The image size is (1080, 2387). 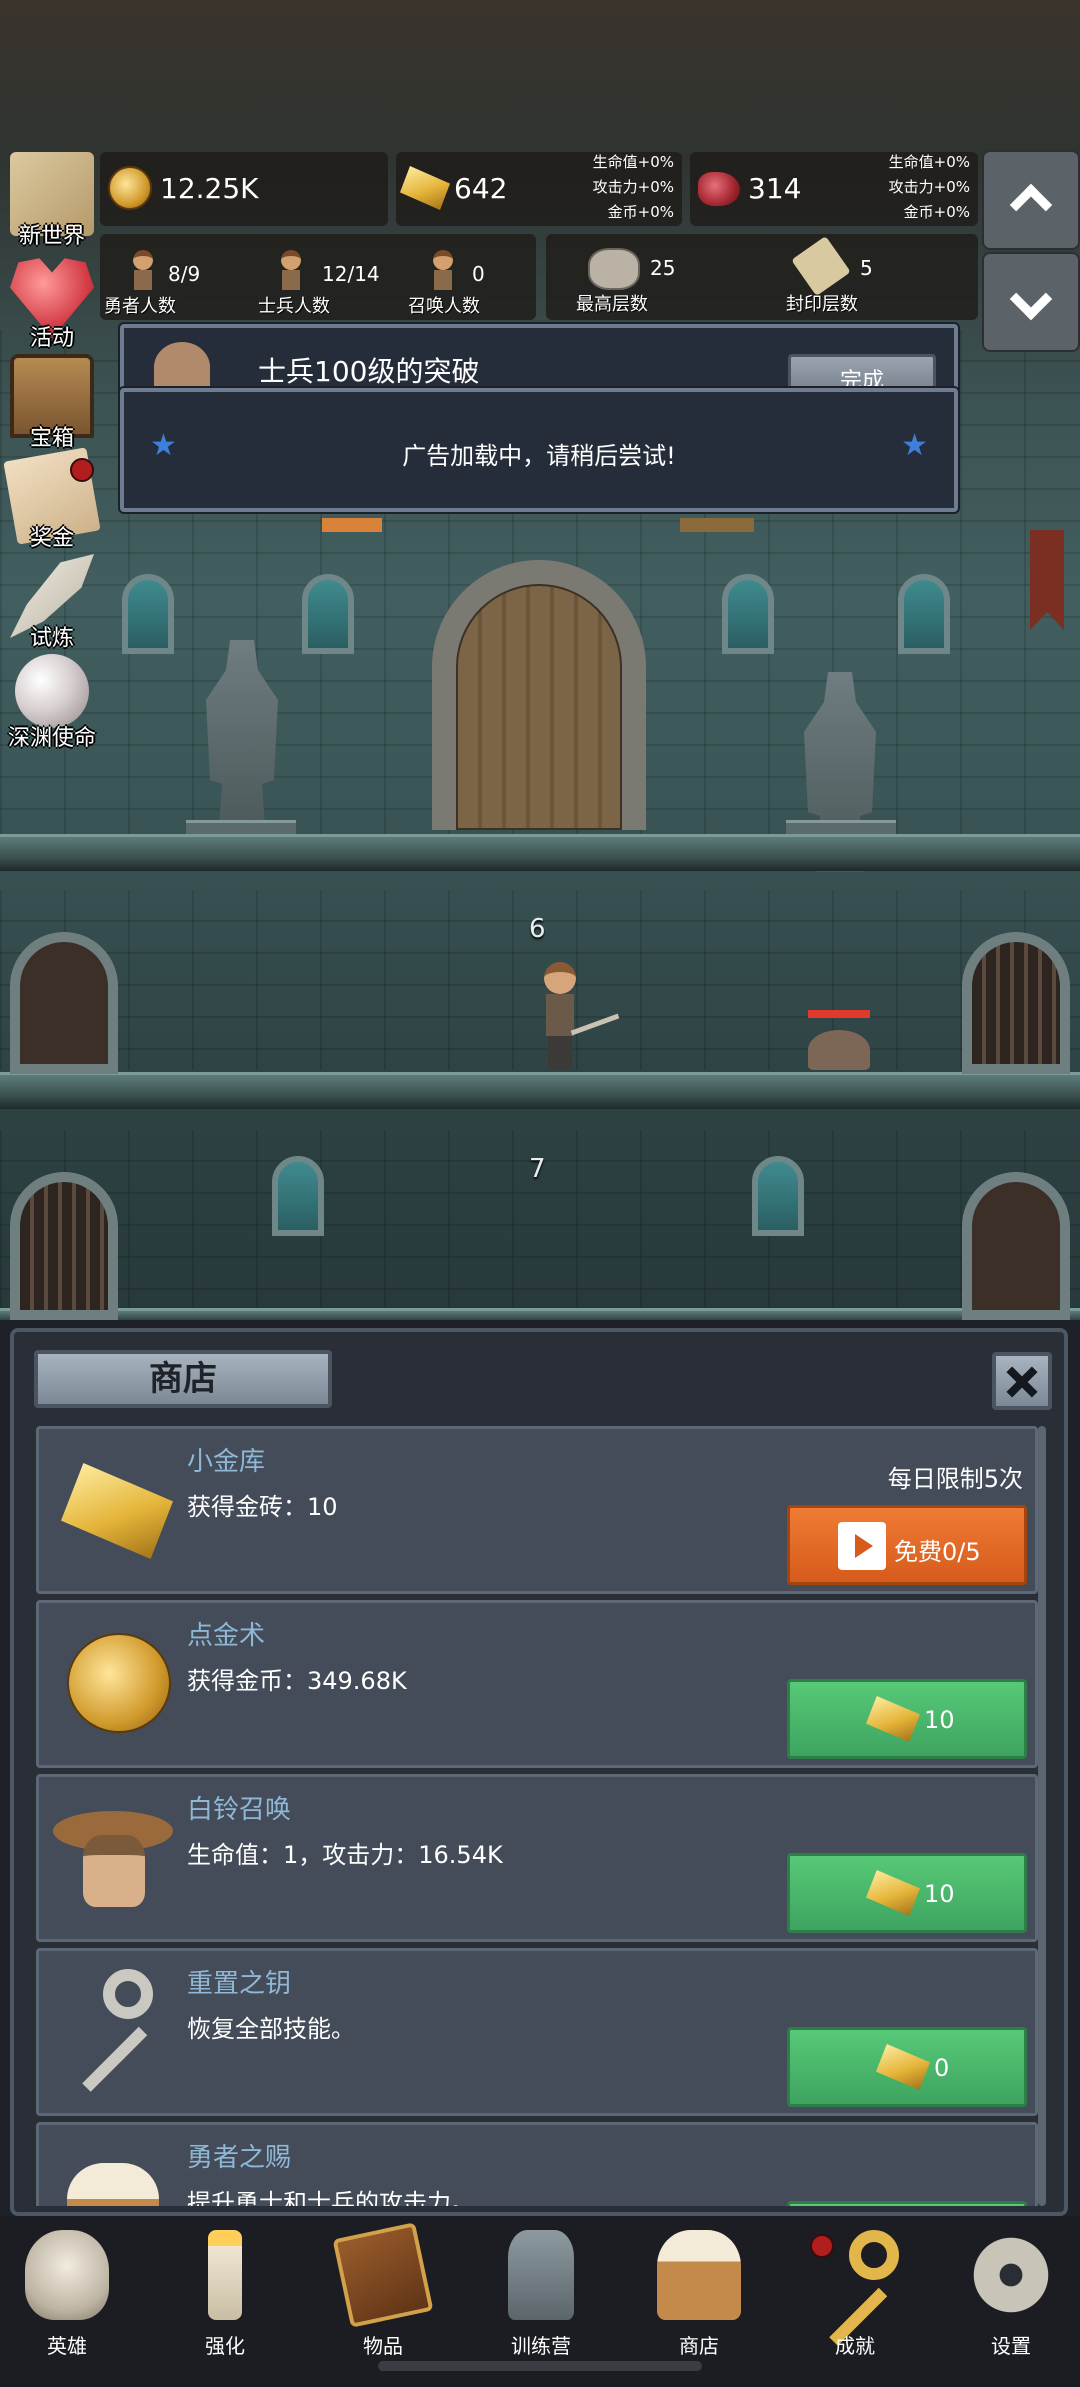 I want to click on soldier-count: 12/14, so click(x=351, y=274).